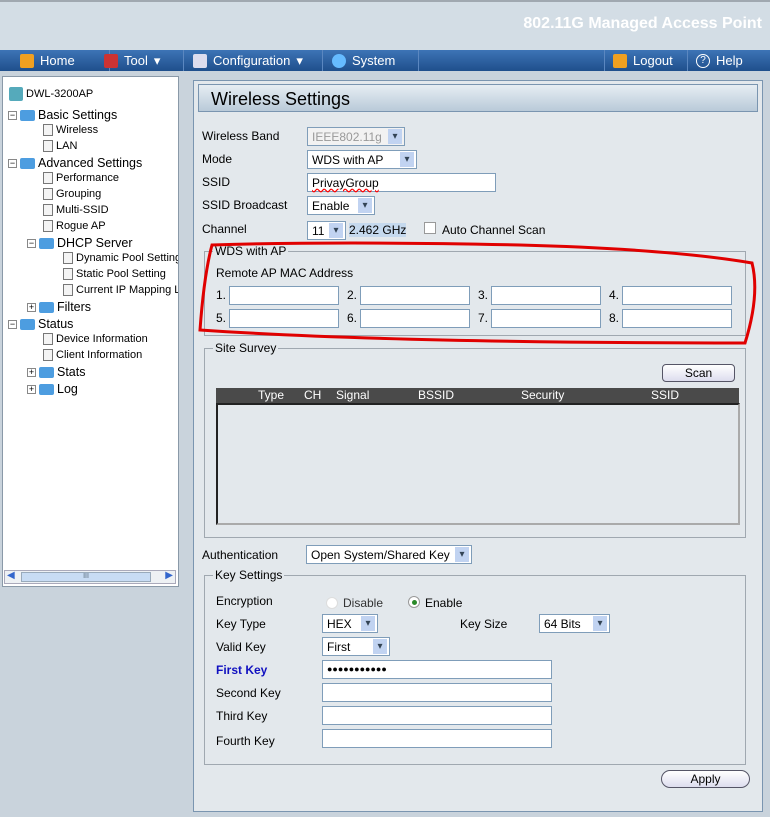 Image resolution: width=770 pixels, height=817 pixels. I want to click on scroll-thumb: III, so click(86, 577).